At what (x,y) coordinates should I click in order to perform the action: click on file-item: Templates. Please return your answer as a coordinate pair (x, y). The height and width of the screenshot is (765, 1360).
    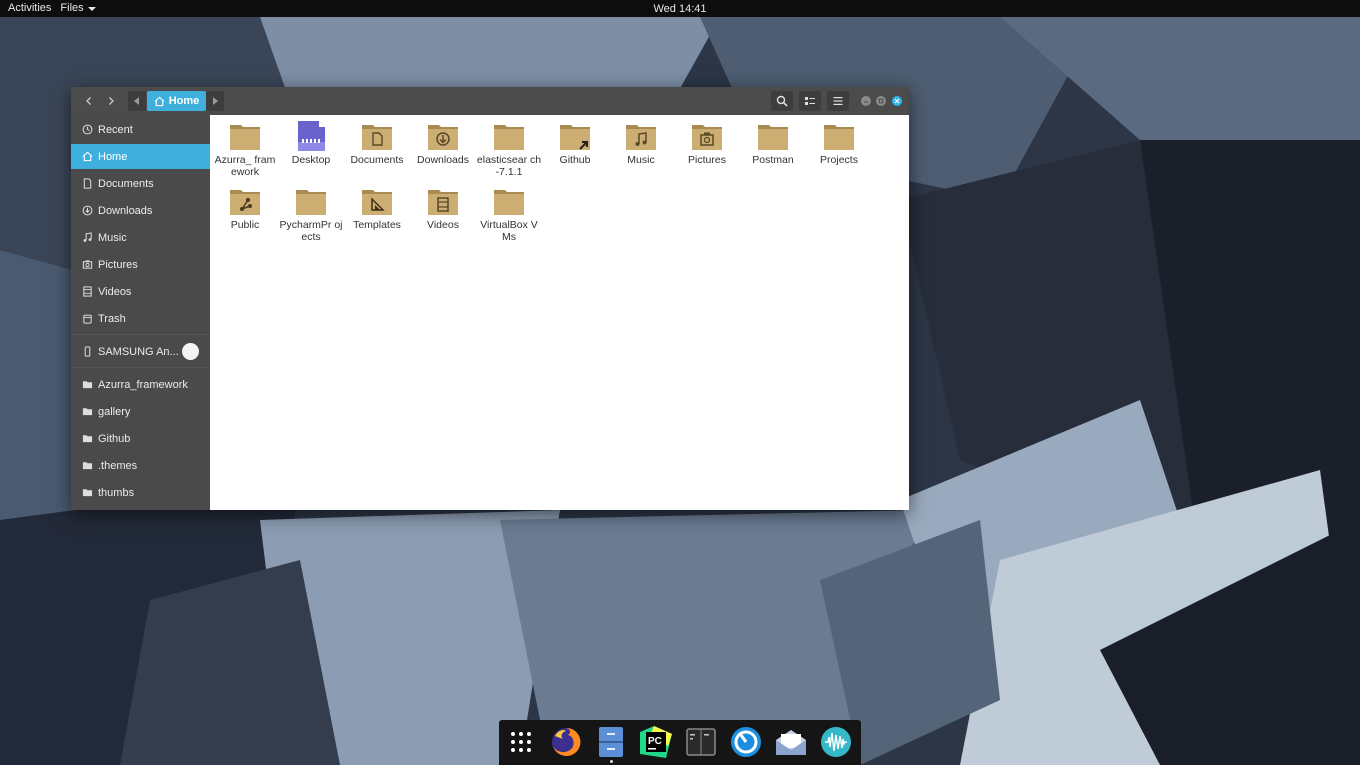
    Looking at the image, I should click on (377, 208).